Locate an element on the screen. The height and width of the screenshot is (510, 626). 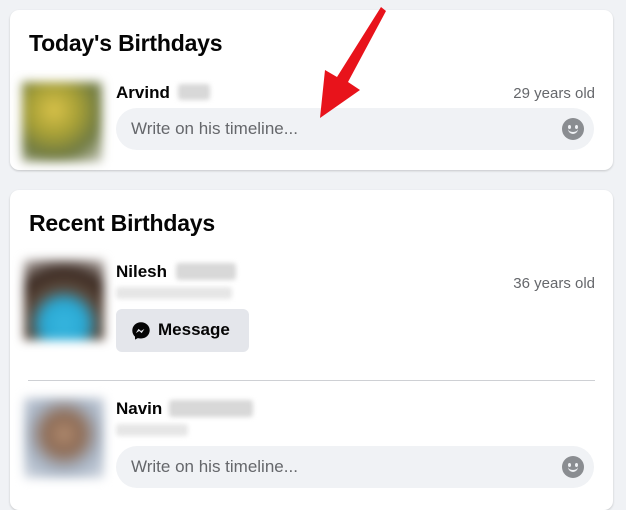
message-button-label: Message is located at coordinates (194, 329).